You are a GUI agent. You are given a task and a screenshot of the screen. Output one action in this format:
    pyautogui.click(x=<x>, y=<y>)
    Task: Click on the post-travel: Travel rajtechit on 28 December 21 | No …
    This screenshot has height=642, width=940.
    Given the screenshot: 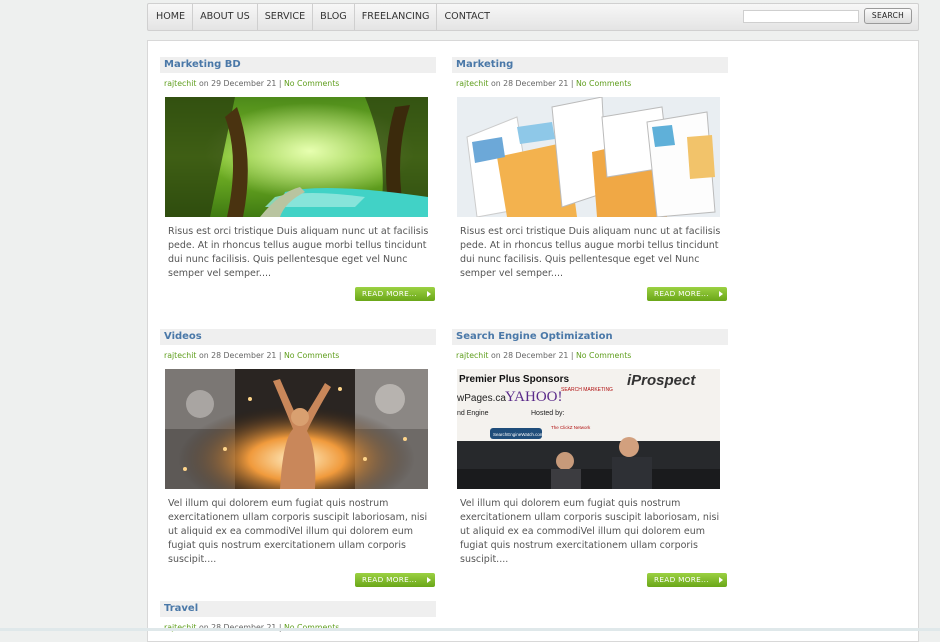 What is the action you would take?
    pyautogui.click(x=298, y=621)
    